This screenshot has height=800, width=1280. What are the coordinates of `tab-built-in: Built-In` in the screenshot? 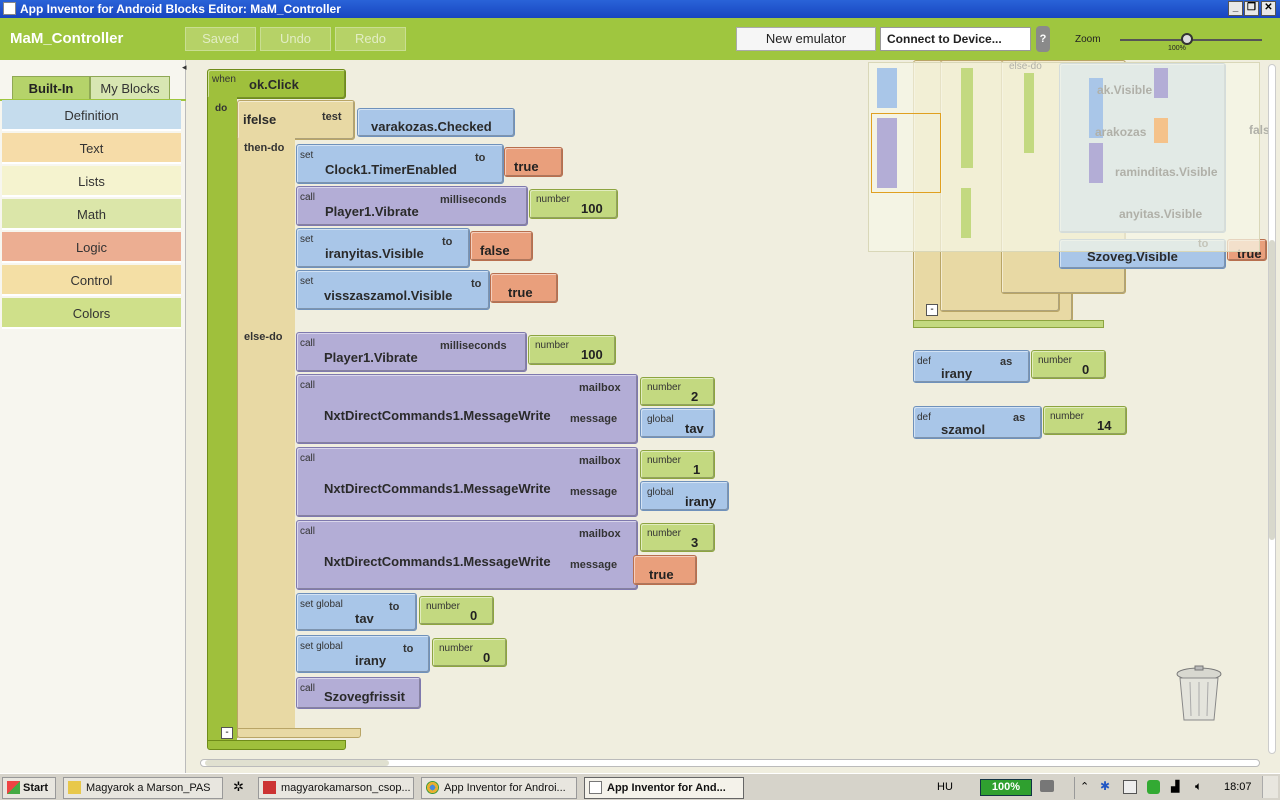 It's located at (51, 88).